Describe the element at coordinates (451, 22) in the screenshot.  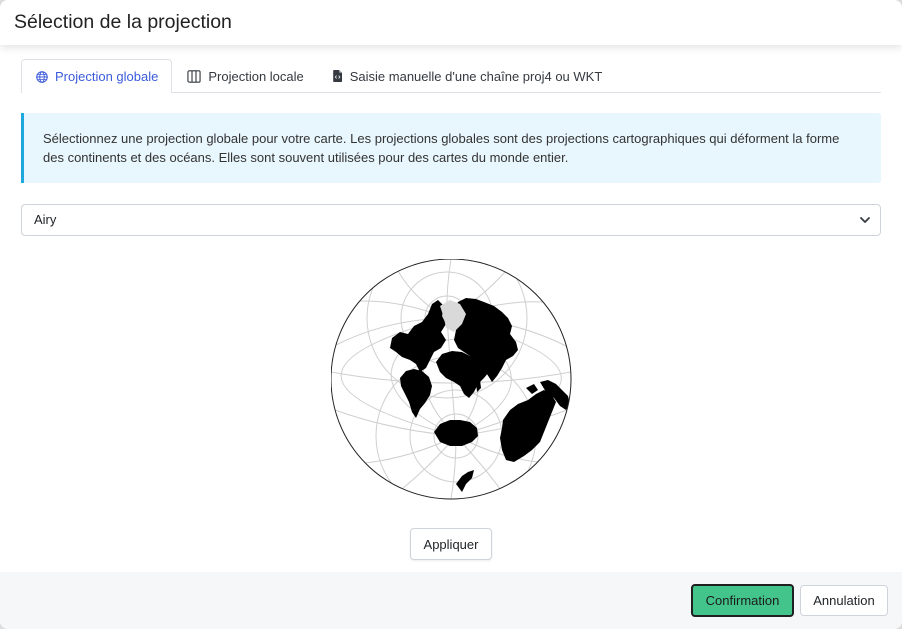
I see `dialog-header: Sélection de la projection` at that location.